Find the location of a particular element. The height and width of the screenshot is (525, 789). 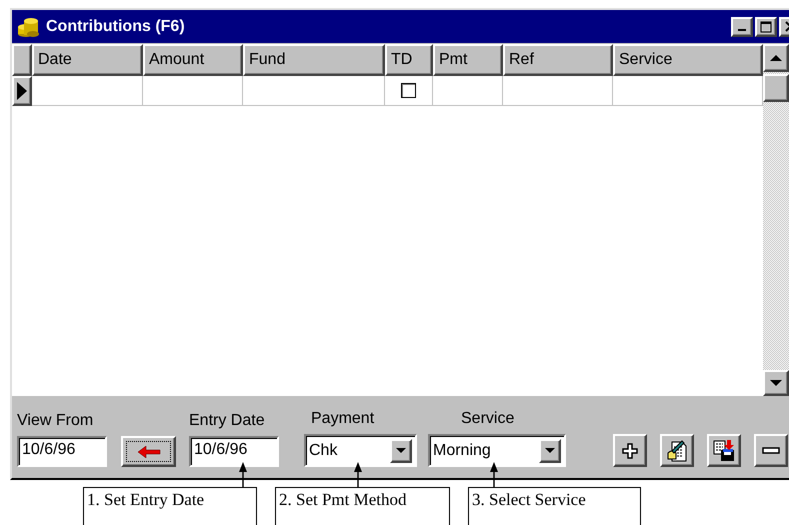

maximize-button is located at coordinates (766, 26).